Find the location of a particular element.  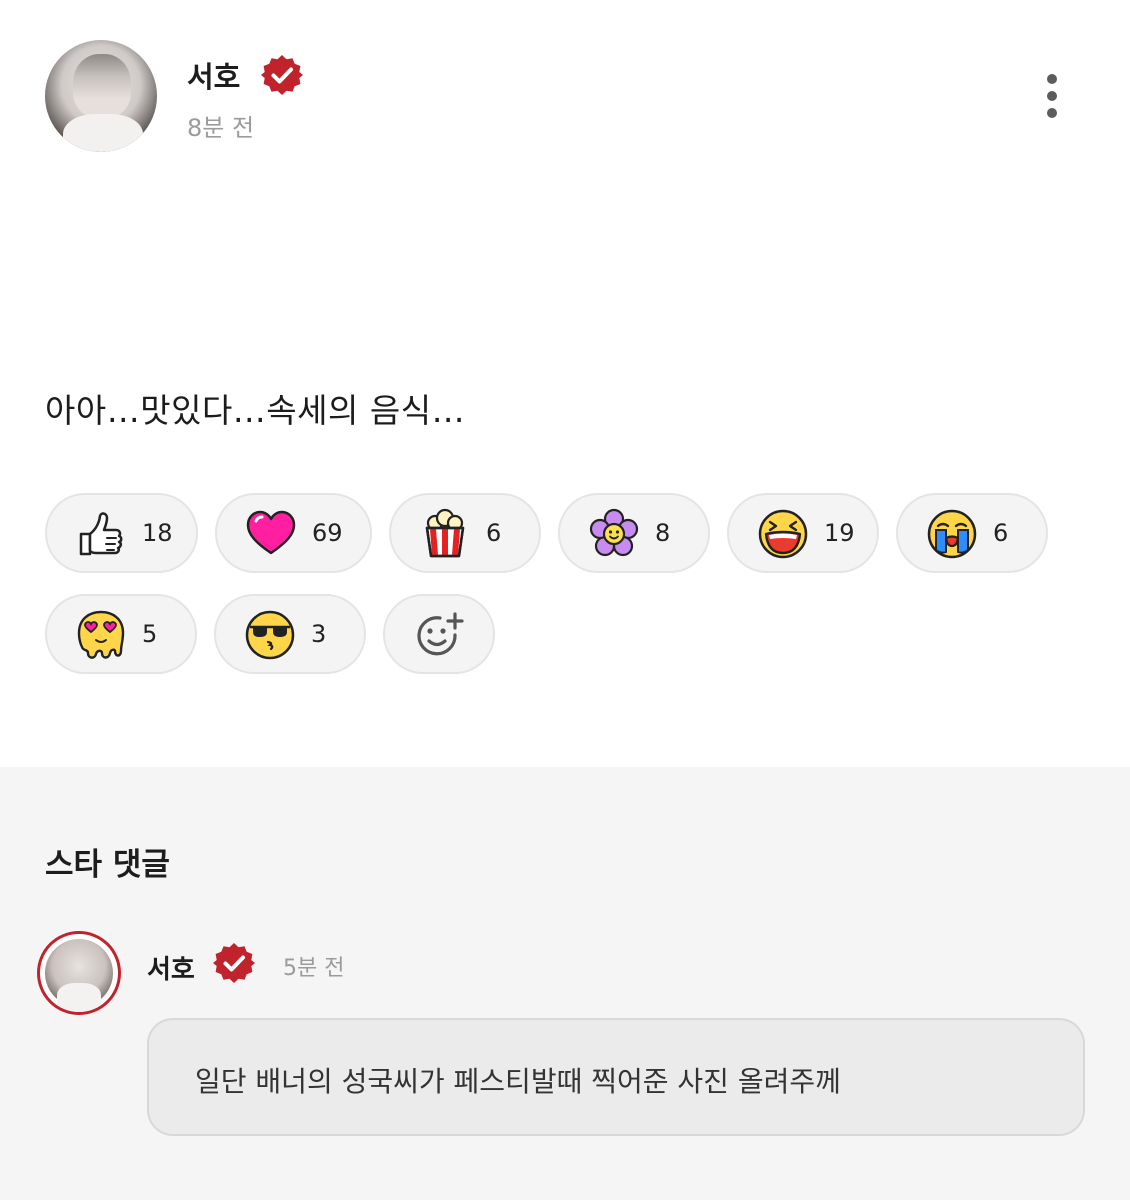

reaction-count: 8 is located at coordinates (663, 533).